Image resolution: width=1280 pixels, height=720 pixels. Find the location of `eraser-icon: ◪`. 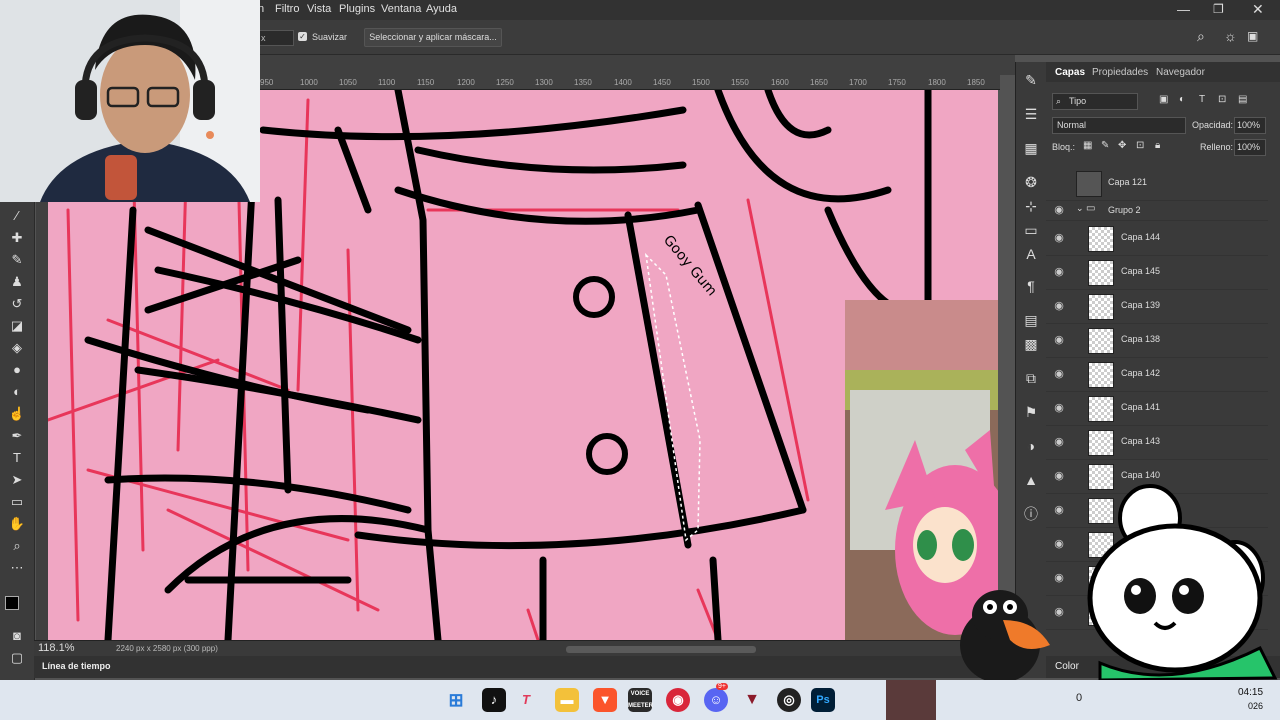

eraser-icon: ◪ is located at coordinates (17, 326).